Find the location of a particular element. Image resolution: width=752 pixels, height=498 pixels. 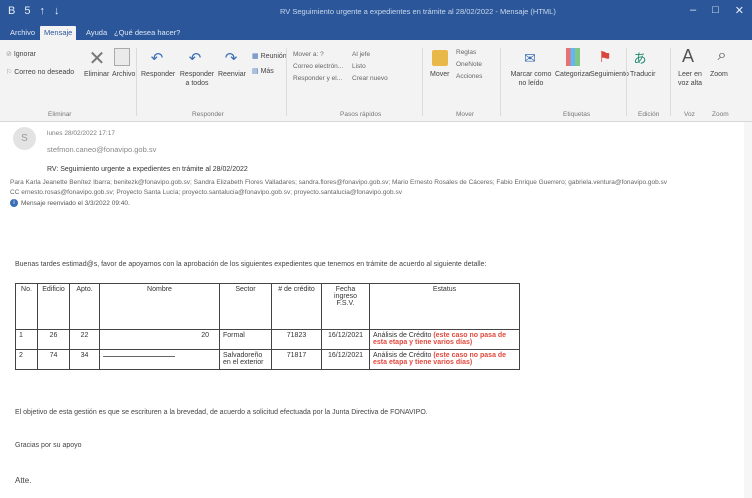

archive-button: Archivo is located at coordinates (123, 74).